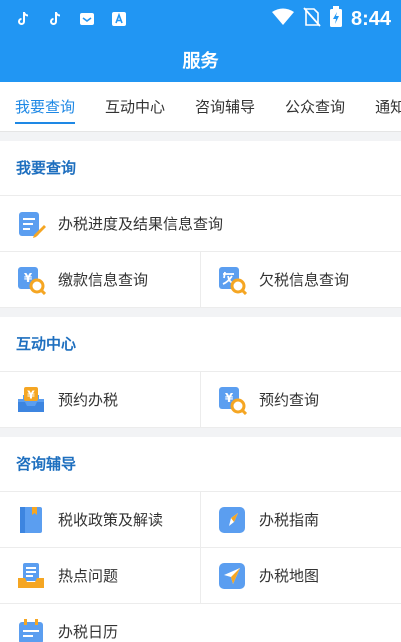 The height and width of the screenshot is (642, 401). Describe the element at coordinates (32, 224) in the screenshot. I see `document-edit-icon` at that location.